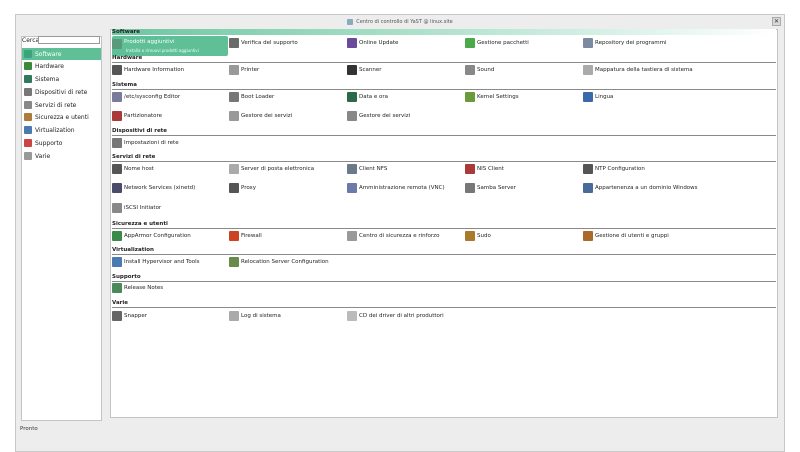  What do you see at coordinates (61, 66) in the screenshot?
I see `sidebar-item-hardware: Hardware` at bounding box center [61, 66].